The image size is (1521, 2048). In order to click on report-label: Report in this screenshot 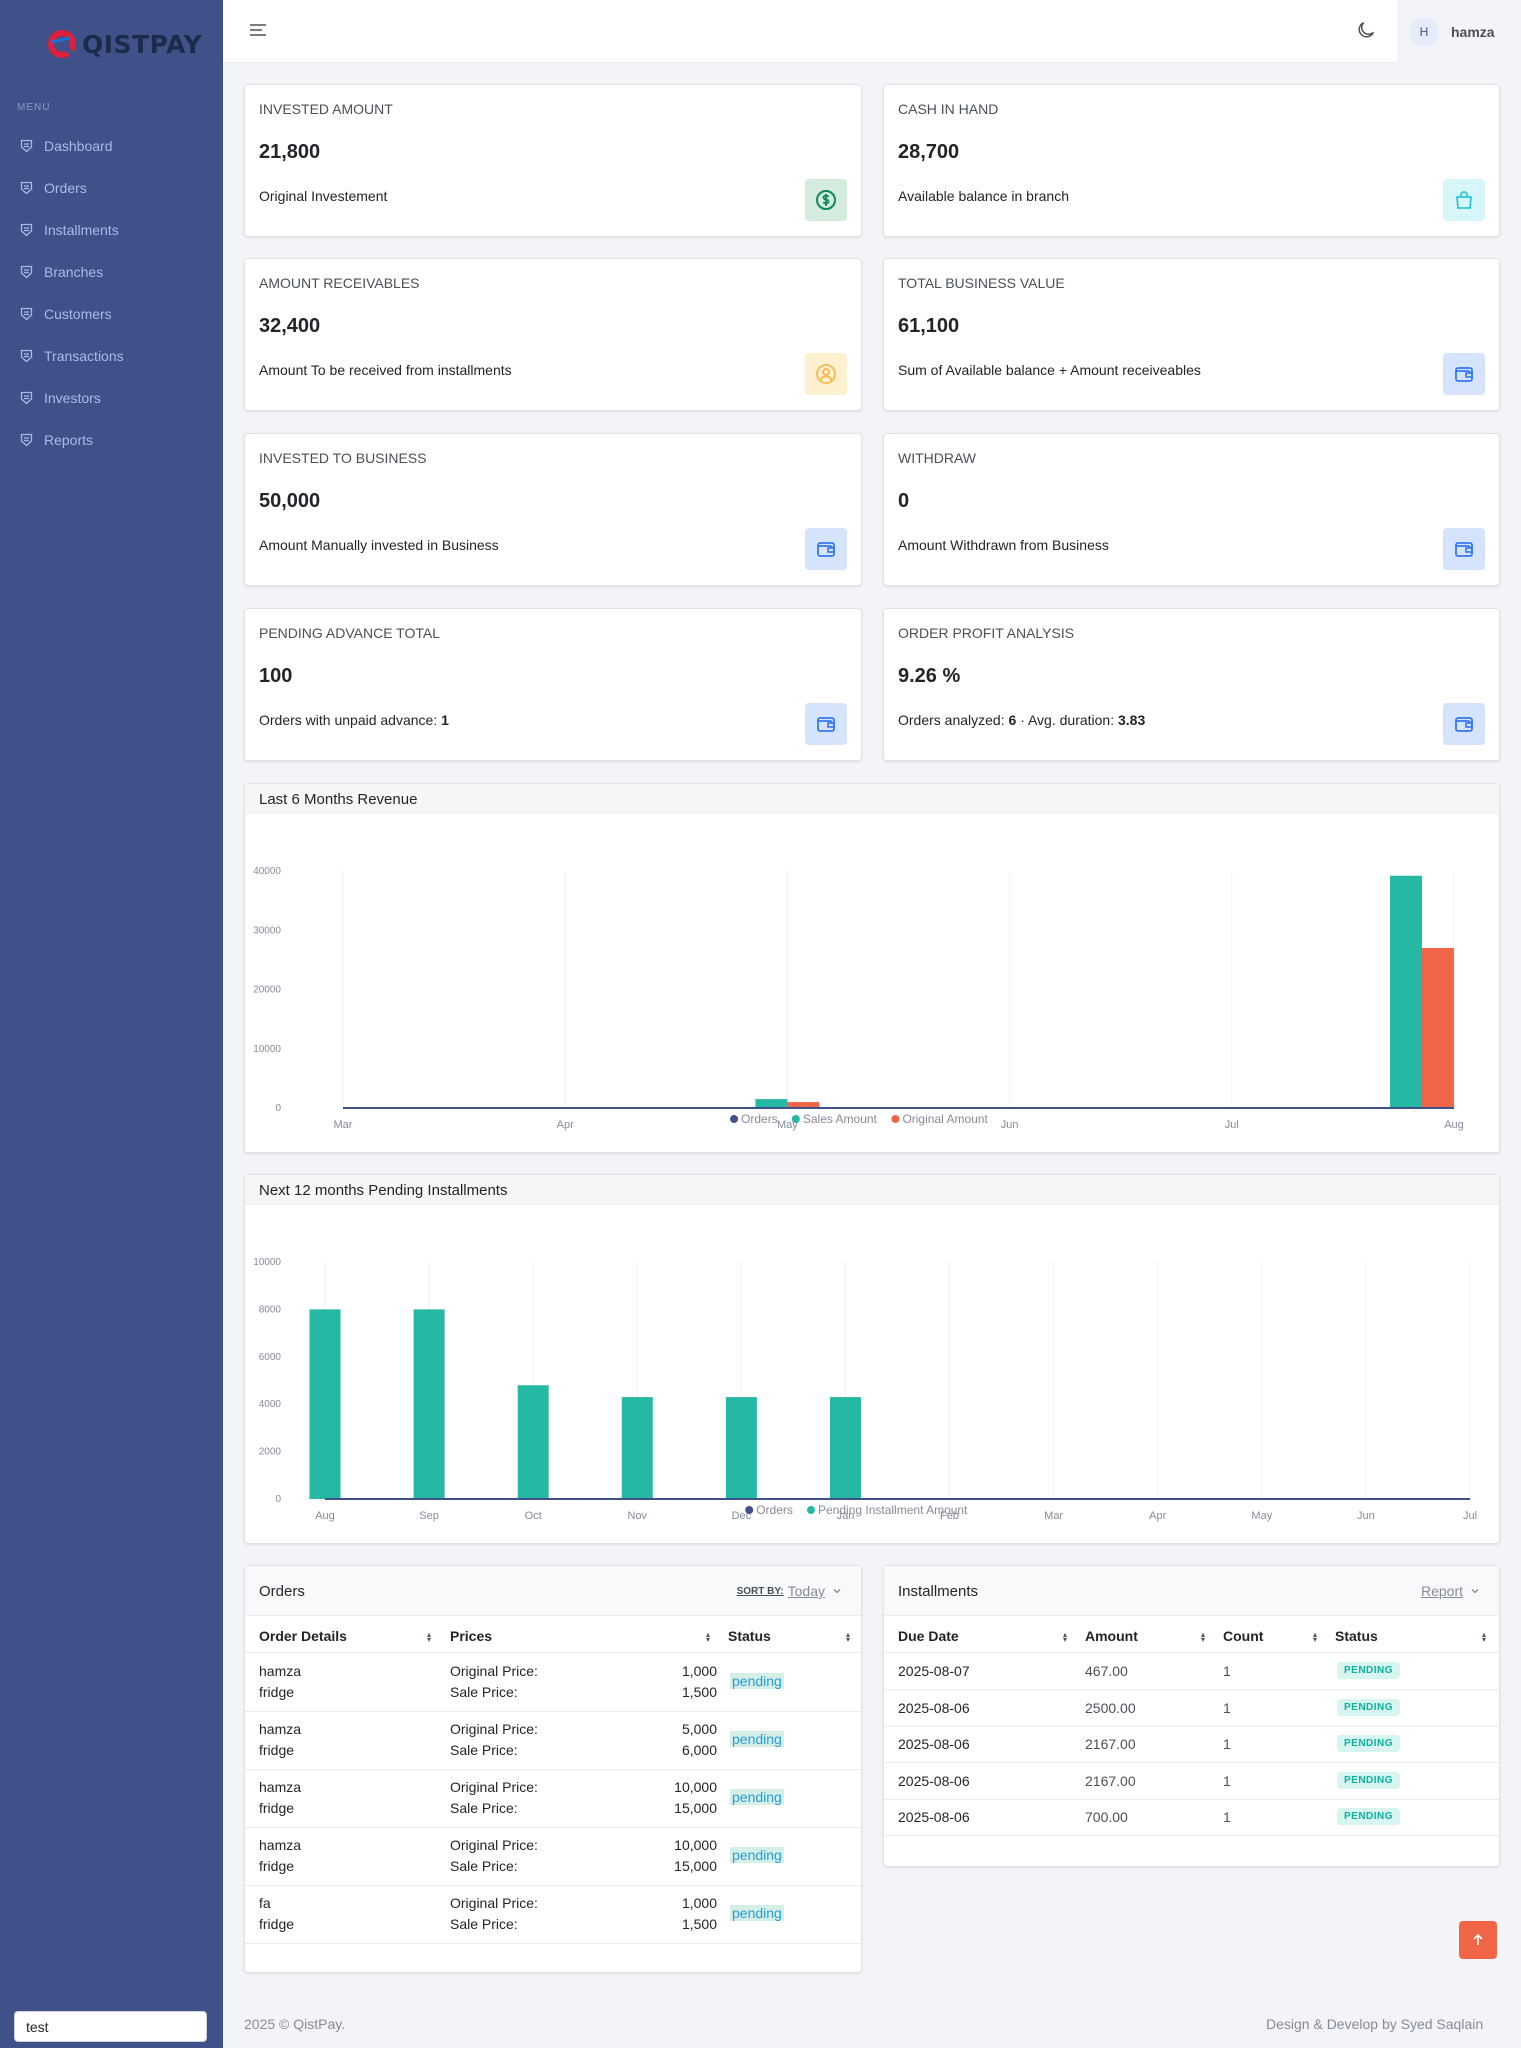, I will do `click(1441, 1591)`.